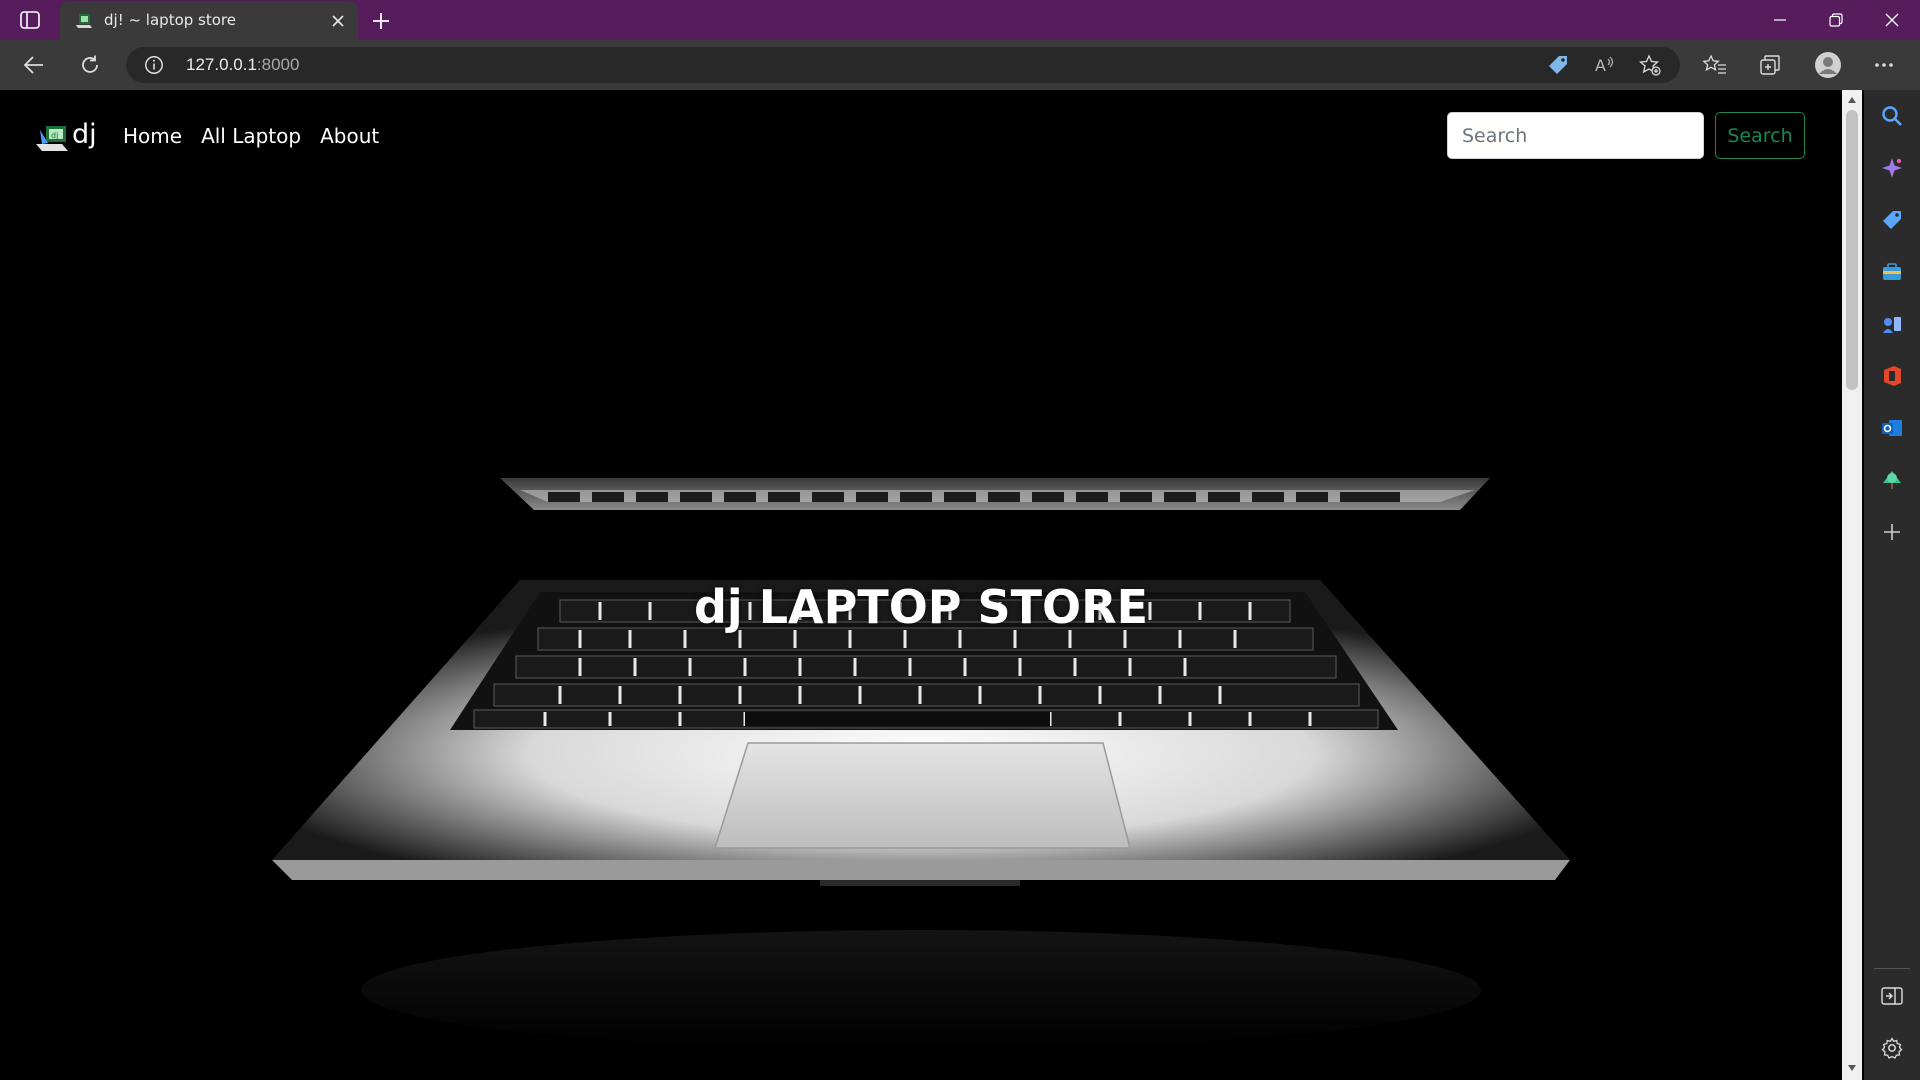 This screenshot has height=1080, width=1920. Describe the element at coordinates (84, 21) in the screenshot. I see `site-favicon-icon` at that location.